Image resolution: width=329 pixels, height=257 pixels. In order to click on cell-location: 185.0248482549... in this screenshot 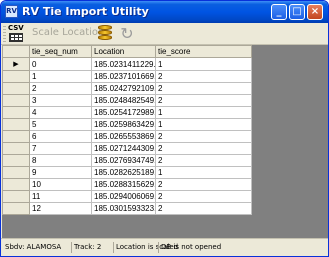, I will do `click(123, 100)`.